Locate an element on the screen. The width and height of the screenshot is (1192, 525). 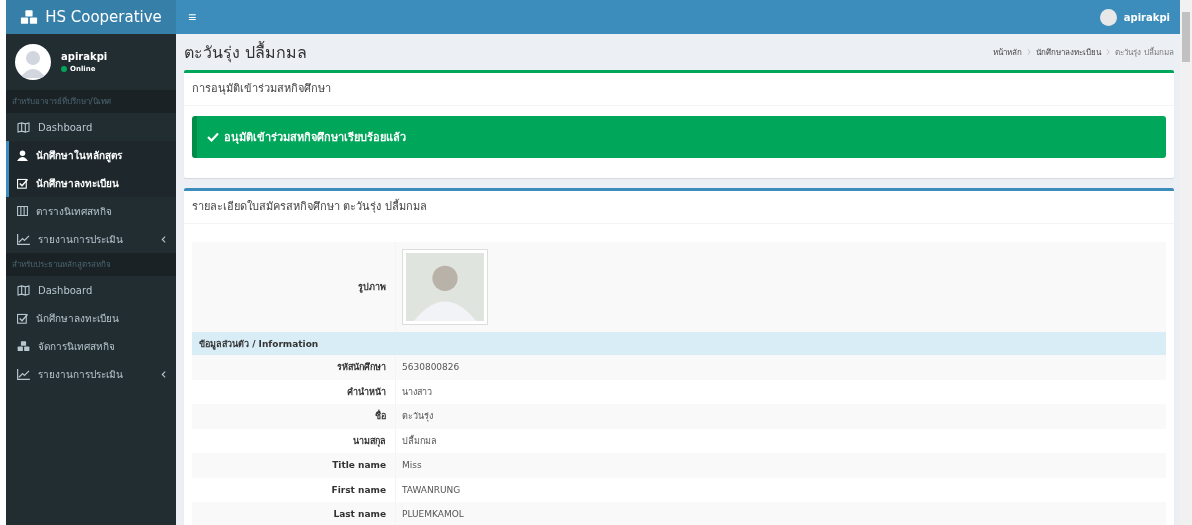
brand-logo: HS Cooperative is located at coordinates (91, 17).